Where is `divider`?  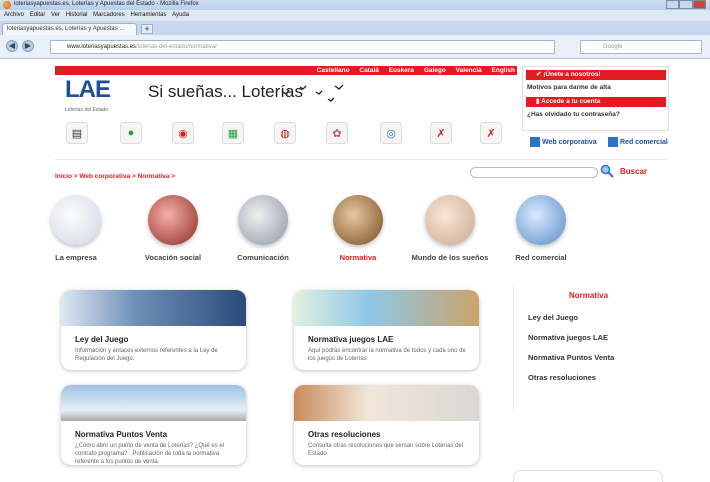
divider is located at coordinates (361, 159).